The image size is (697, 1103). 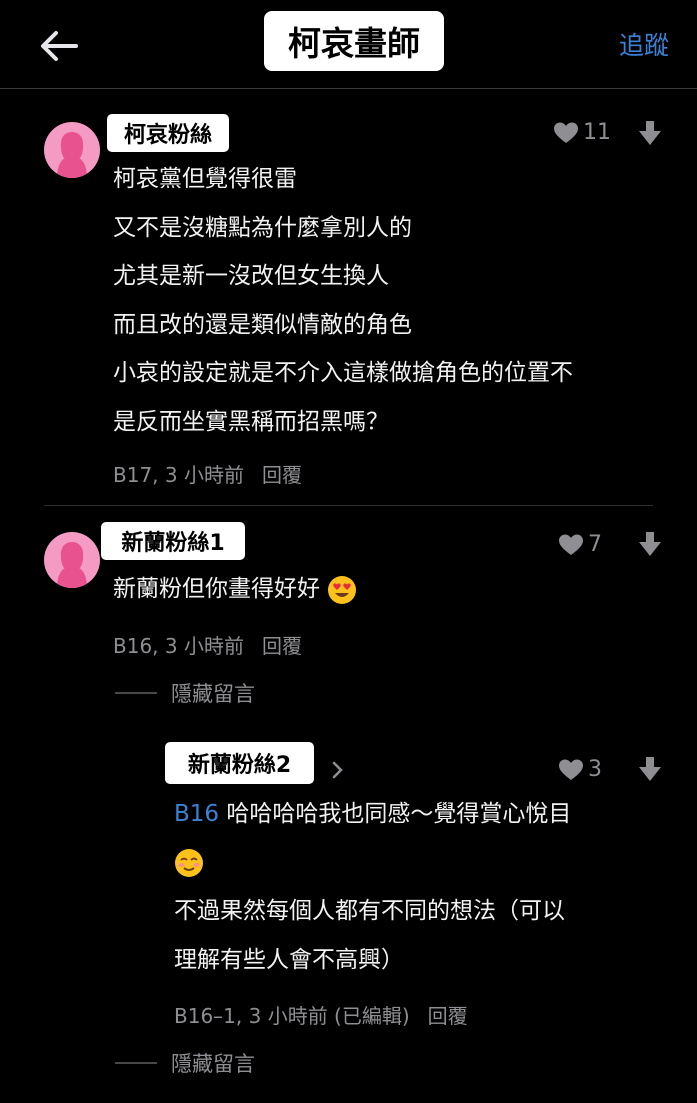 I want to click on comment-meta: B16, 3 小時前 回覆, so click(x=207, y=646).